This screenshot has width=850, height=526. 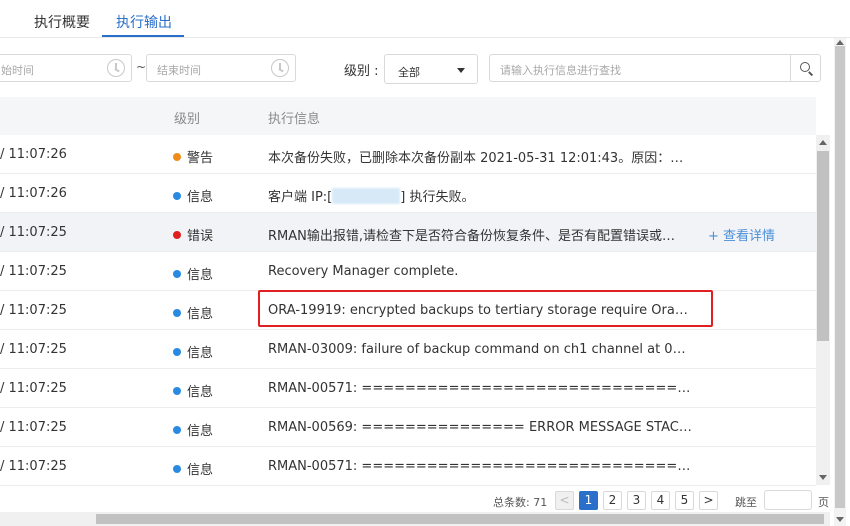 I want to click on page-suffix-label: 页, so click(x=823, y=502).